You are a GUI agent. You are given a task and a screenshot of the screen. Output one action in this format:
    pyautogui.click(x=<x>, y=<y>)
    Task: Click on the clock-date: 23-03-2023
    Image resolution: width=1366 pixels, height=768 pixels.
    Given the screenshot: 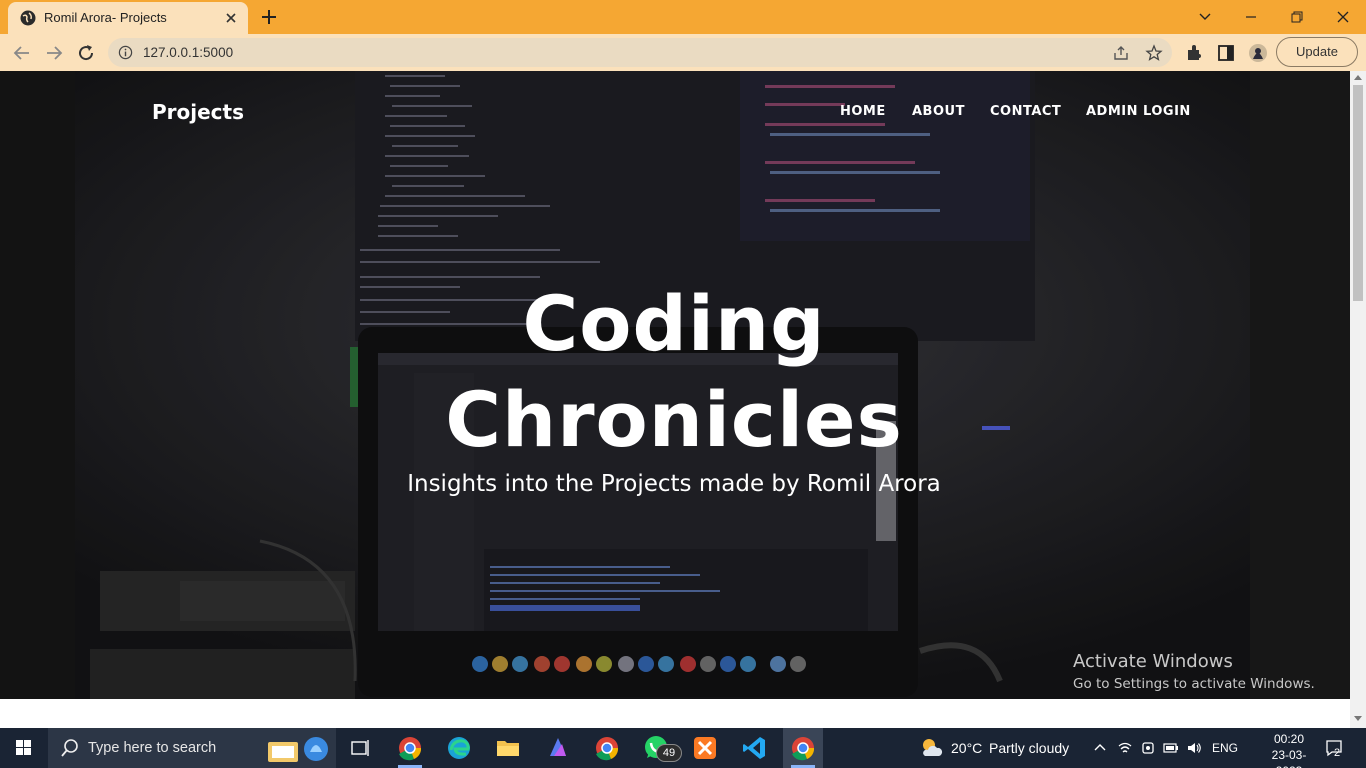 What is the action you would take?
    pyautogui.click(x=1289, y=758)
    